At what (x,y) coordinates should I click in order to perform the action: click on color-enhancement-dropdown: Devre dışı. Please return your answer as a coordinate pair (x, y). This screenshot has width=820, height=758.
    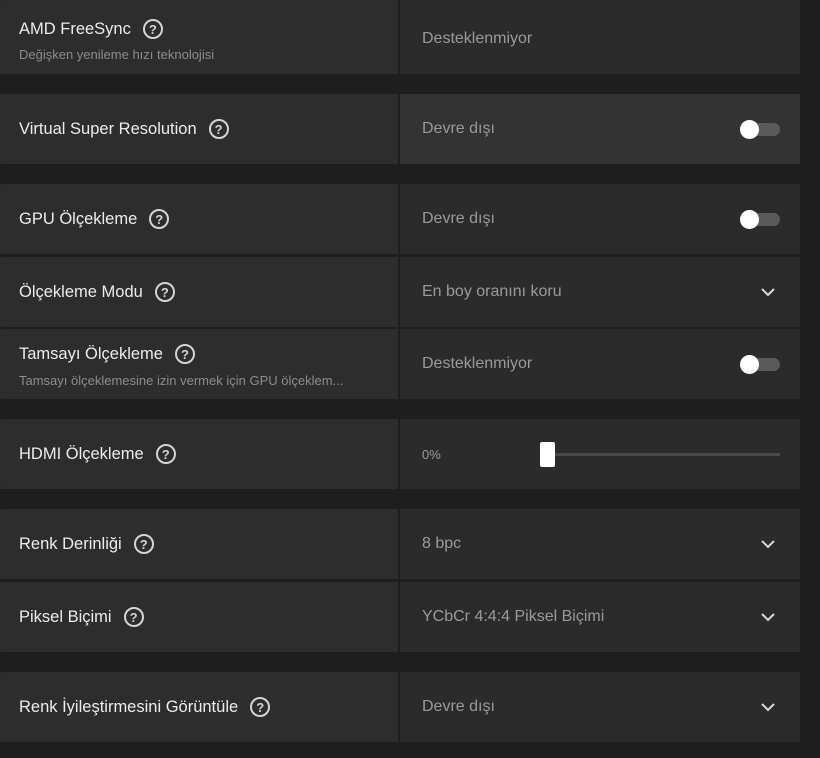
    Looking at the image, I should click on (600, 707).